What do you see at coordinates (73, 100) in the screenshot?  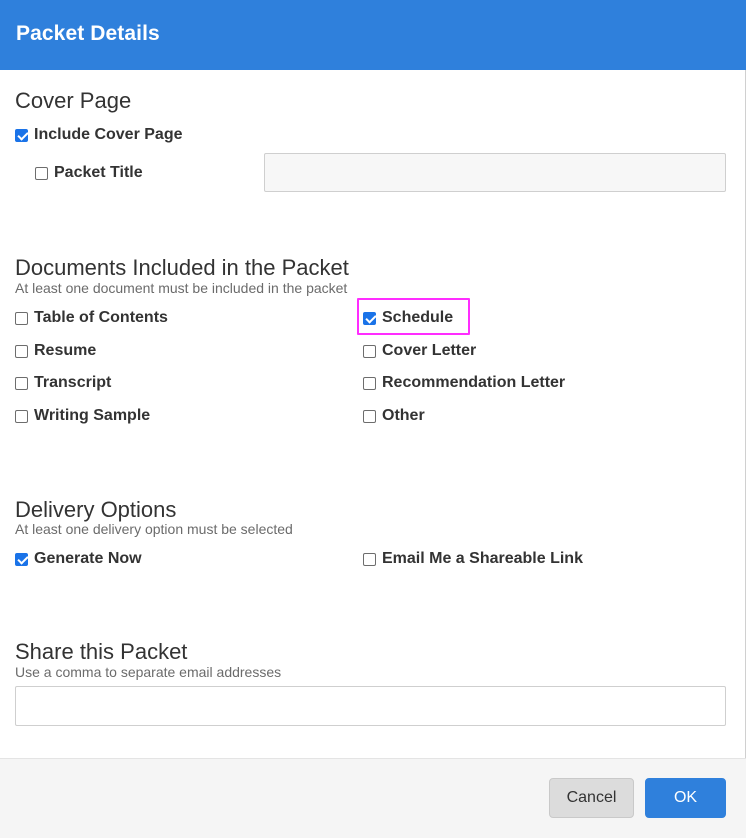 I see `cover-page-heading: Cover Page` at bounding box center [73, 100].